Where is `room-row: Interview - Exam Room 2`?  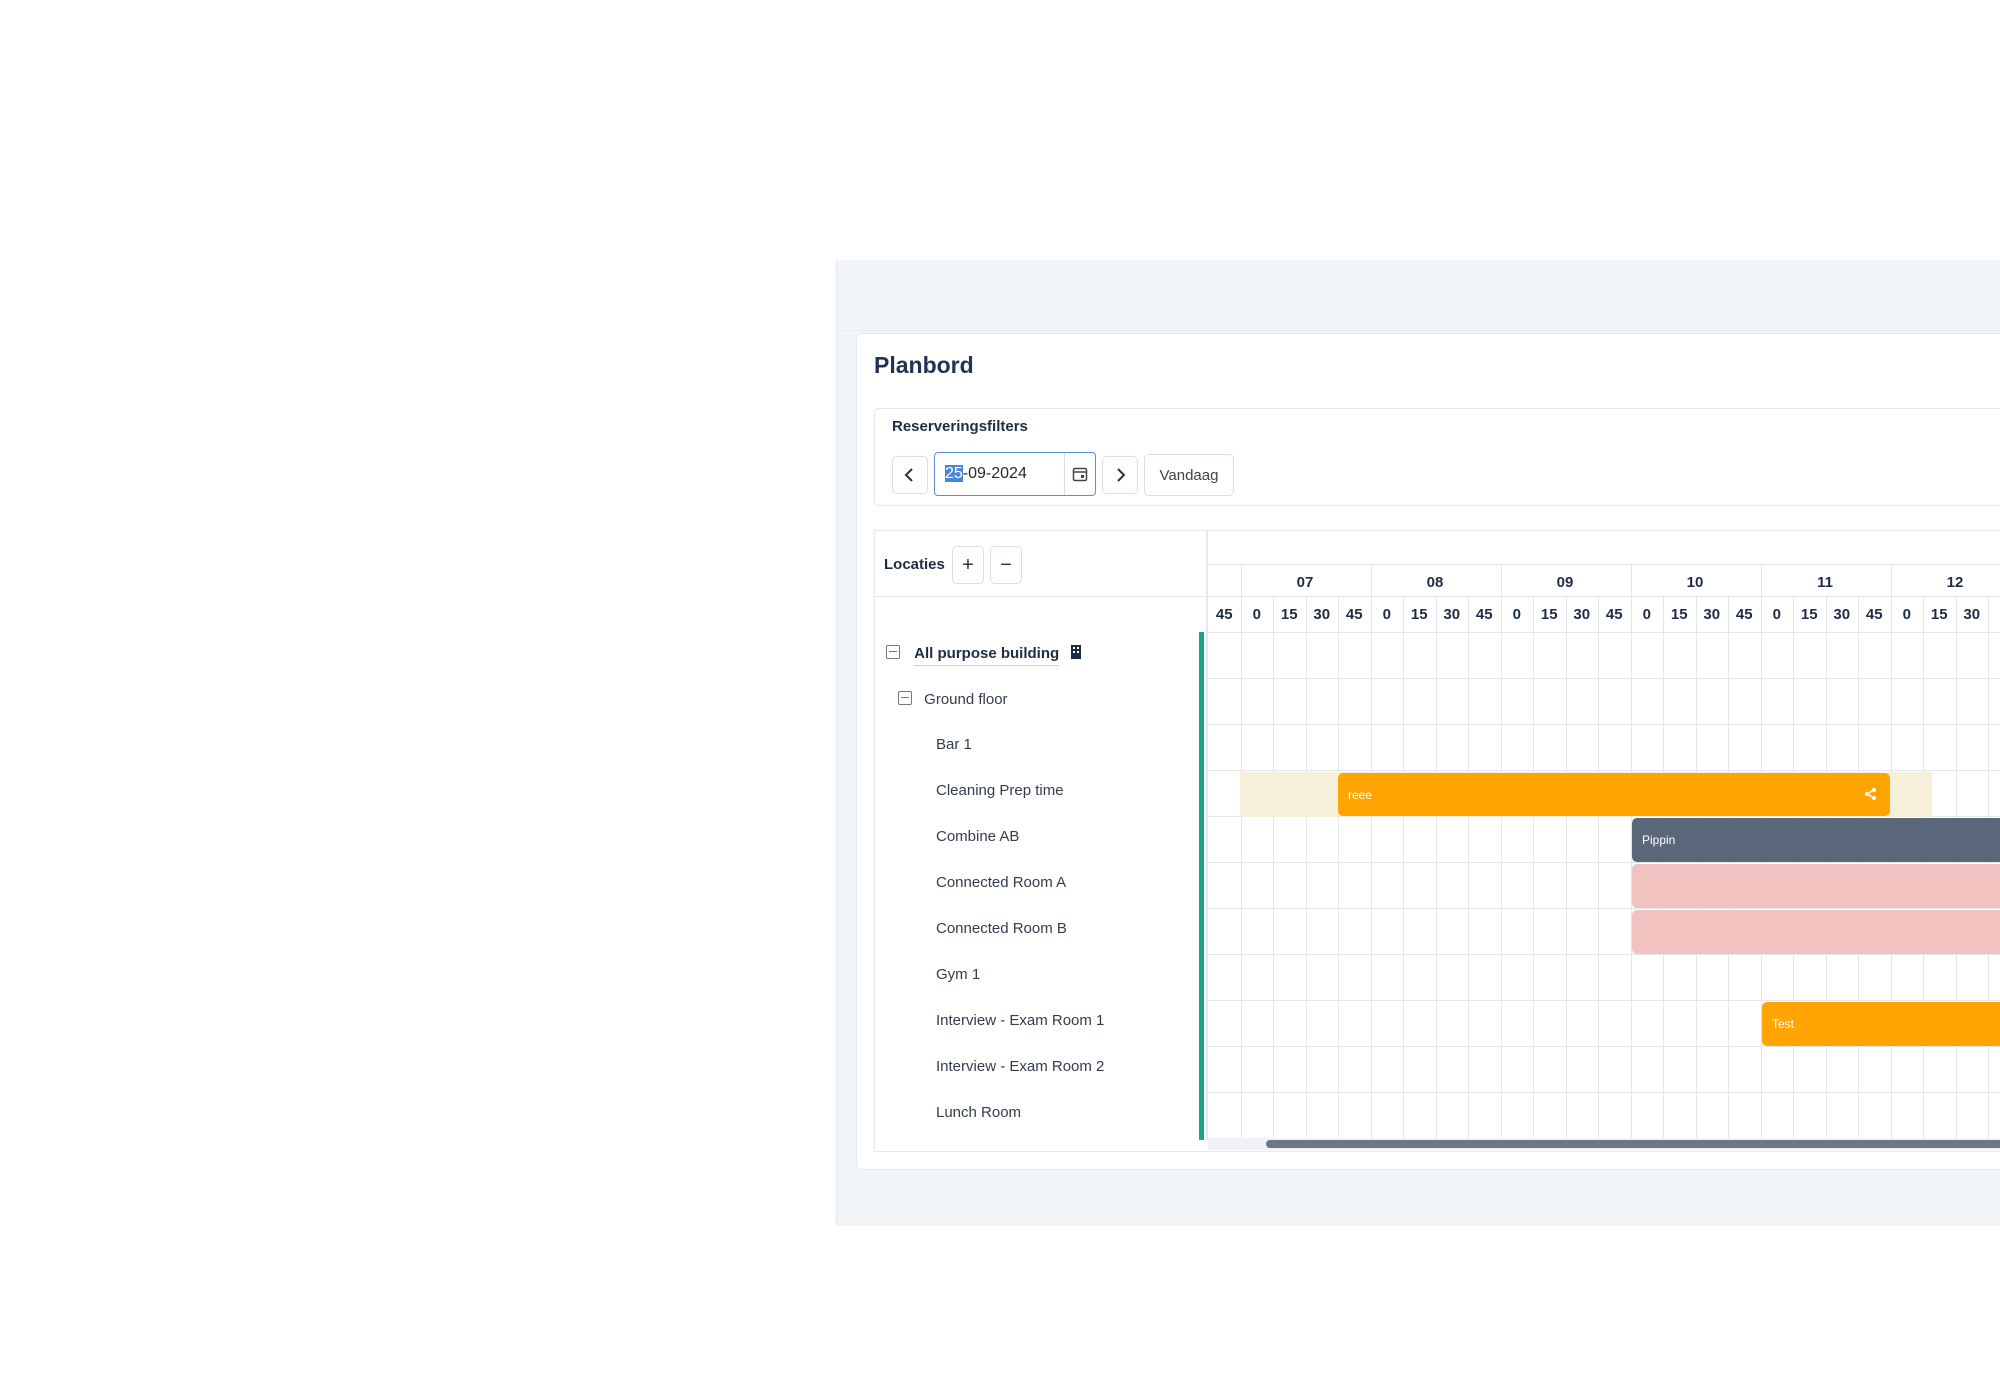
room-row: Interview - Exam Room 2 is located at coordinates (1020, 1066).